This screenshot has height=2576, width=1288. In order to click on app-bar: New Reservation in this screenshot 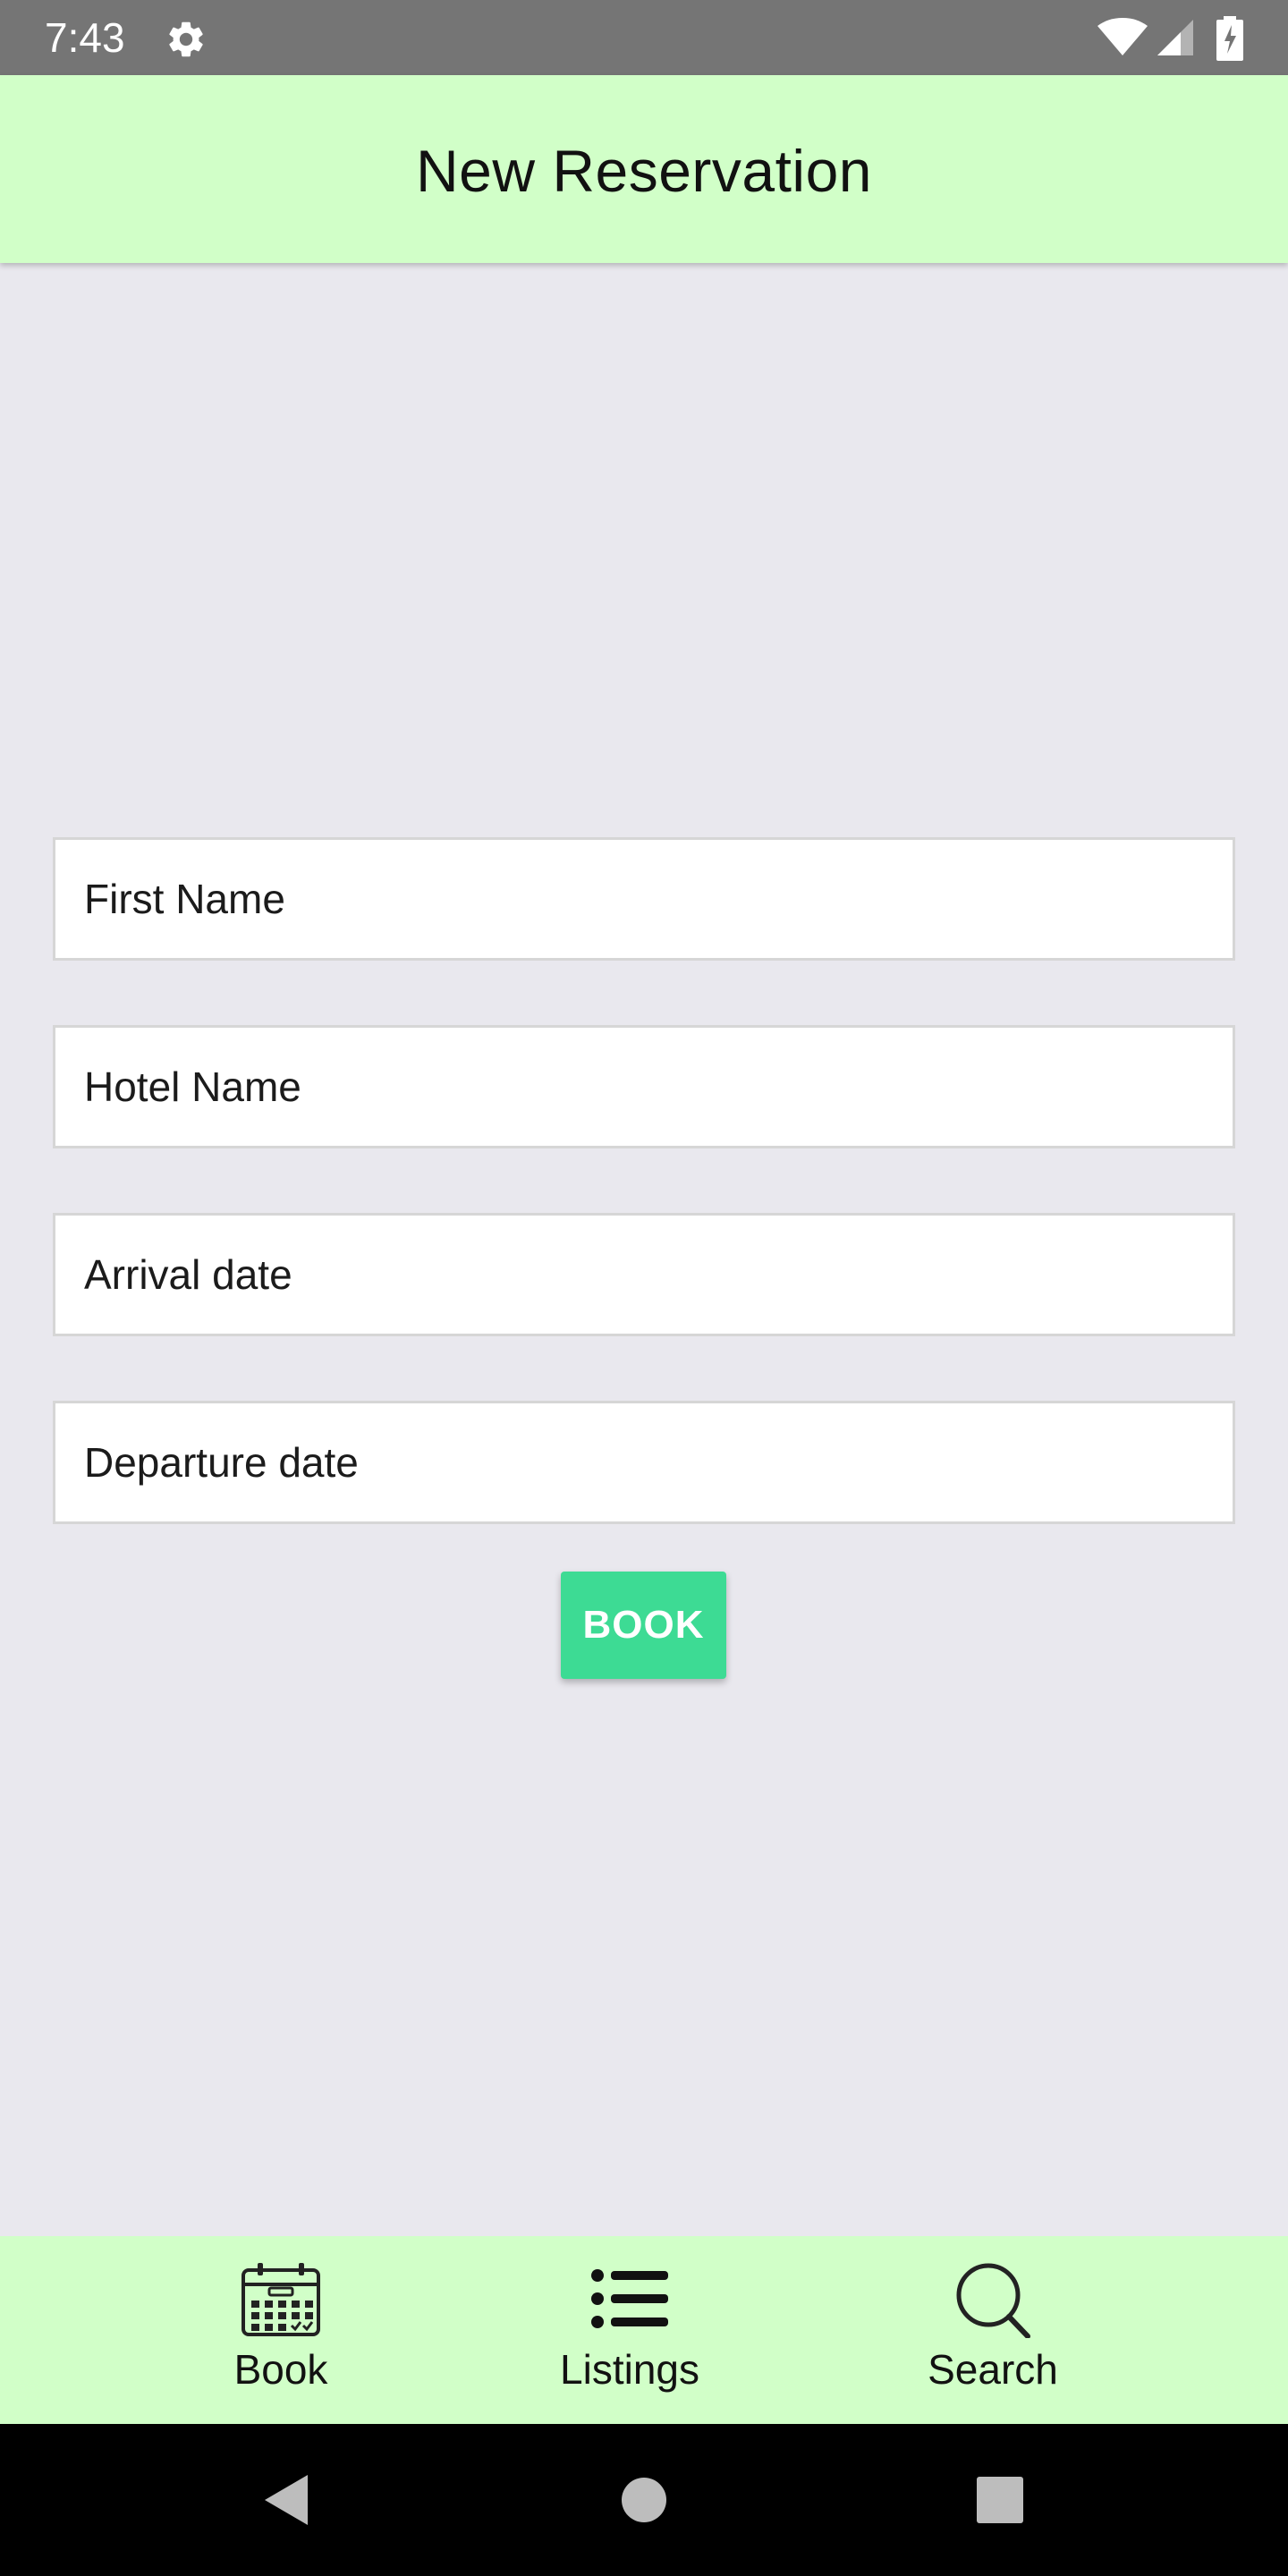, I will do `click(644, 169)`.